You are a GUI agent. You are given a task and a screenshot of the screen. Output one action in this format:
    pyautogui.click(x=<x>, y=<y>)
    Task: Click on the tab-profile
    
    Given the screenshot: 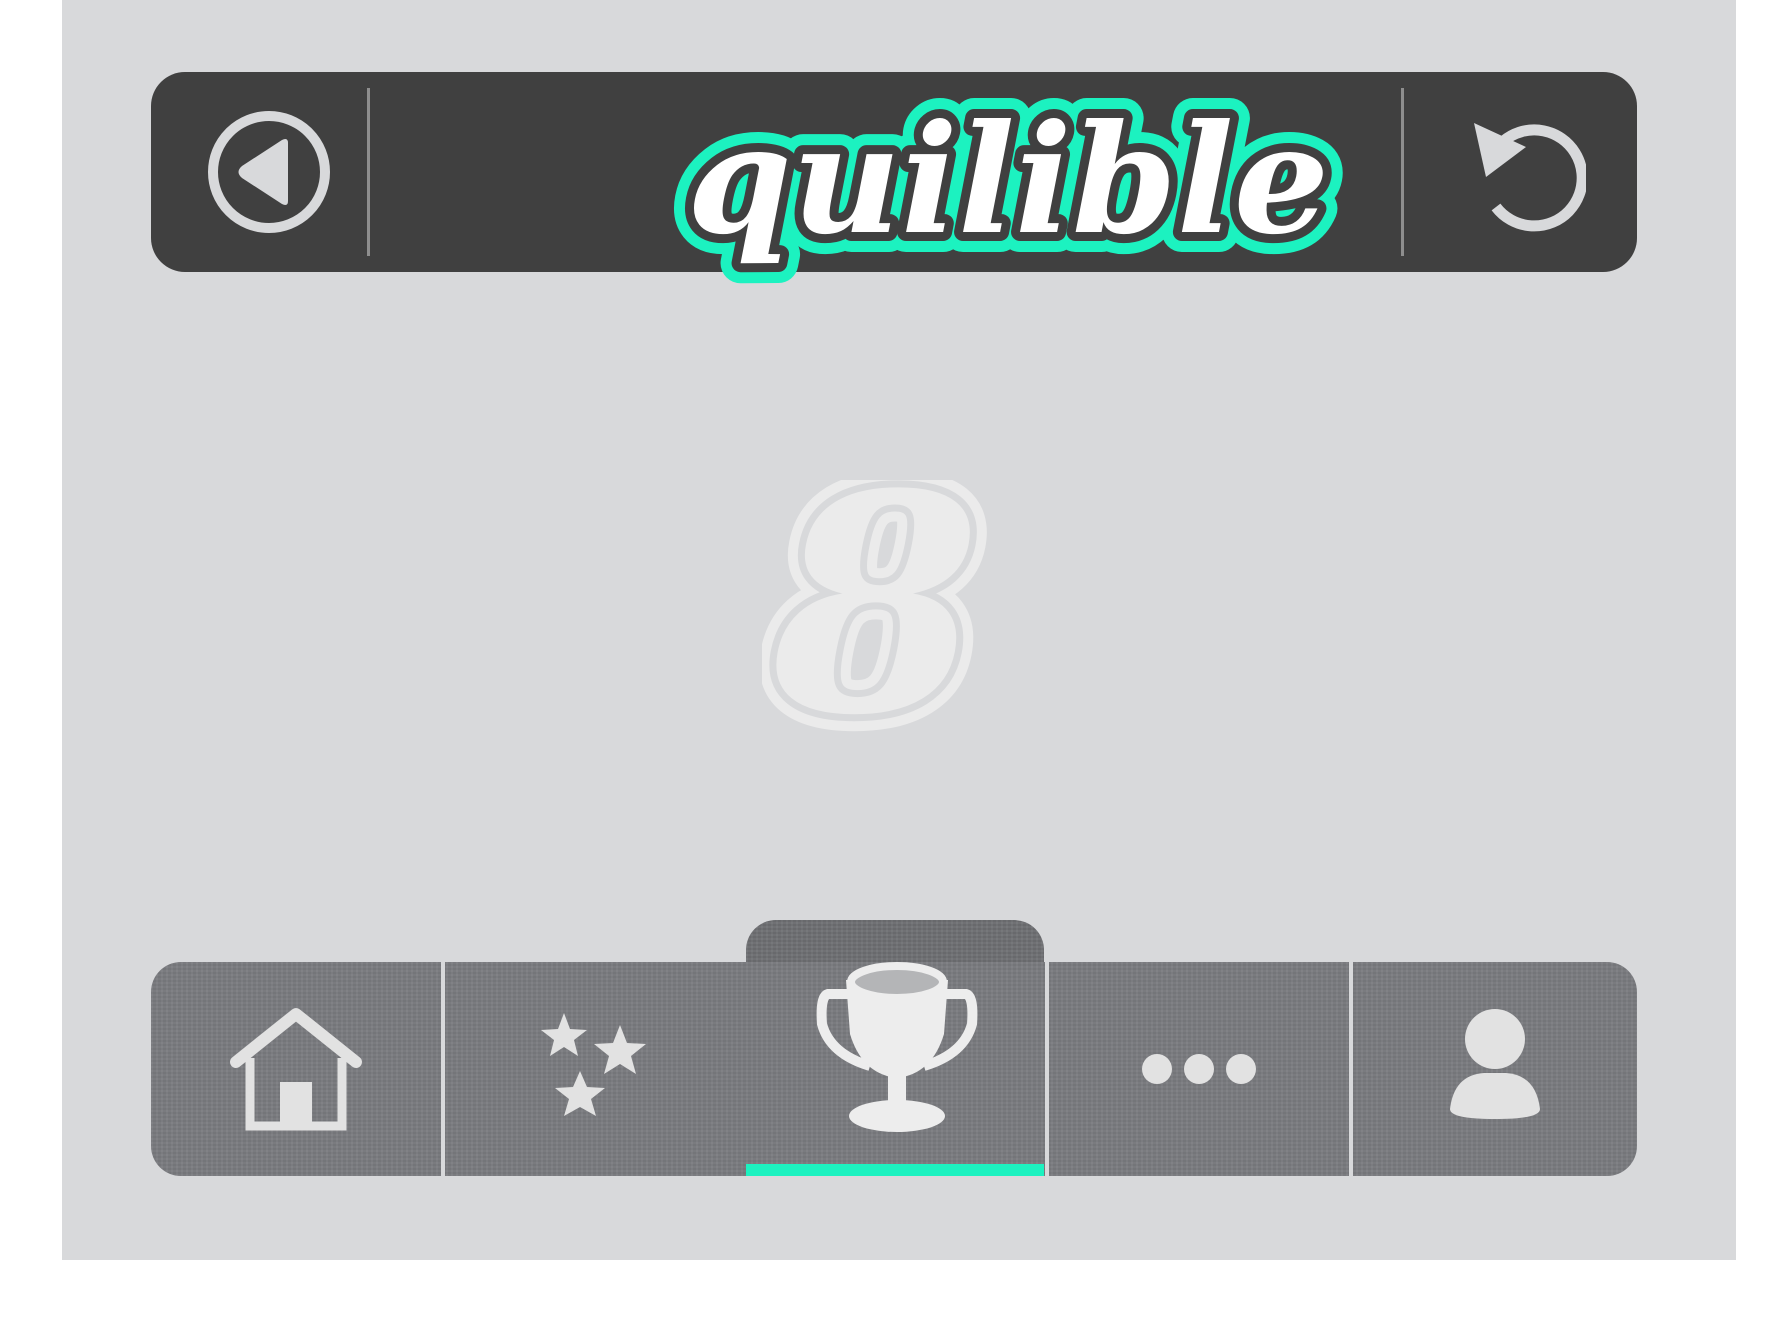 What is the action you would take?
    pyautogui.click(x=1495, y=1069)
    